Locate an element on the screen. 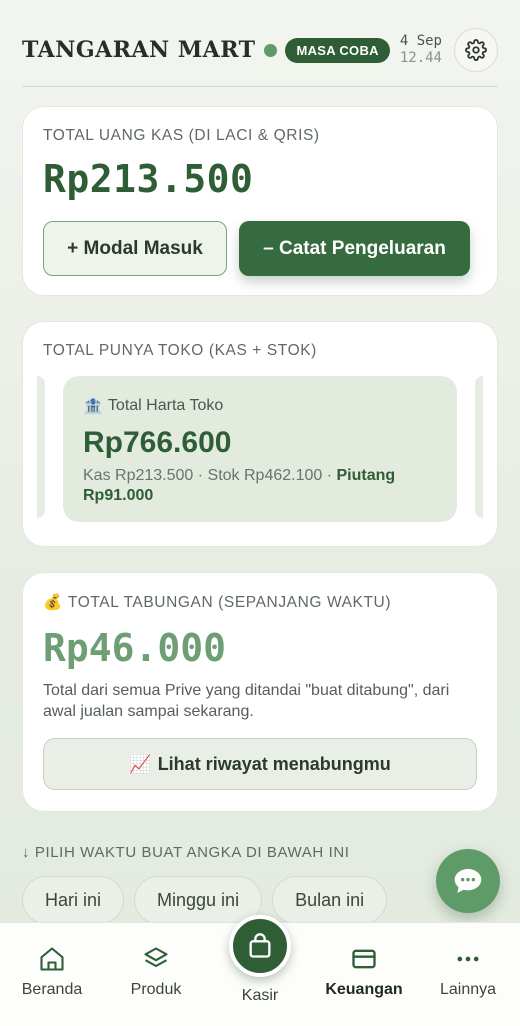  cash-label: TOTAL UANG KAS (DI LACI & QRIS) is located at coordinates (181, 135).